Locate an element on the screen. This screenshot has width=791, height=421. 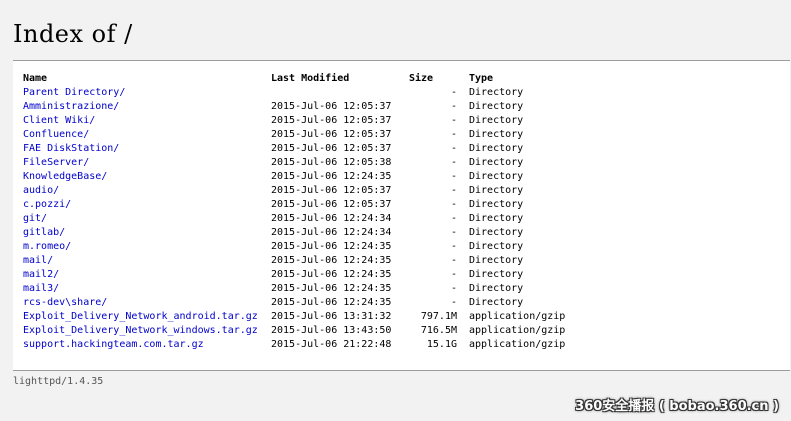
entry-link: support.hackingteam.com.tar.gz is located at coordinates (113, 344).